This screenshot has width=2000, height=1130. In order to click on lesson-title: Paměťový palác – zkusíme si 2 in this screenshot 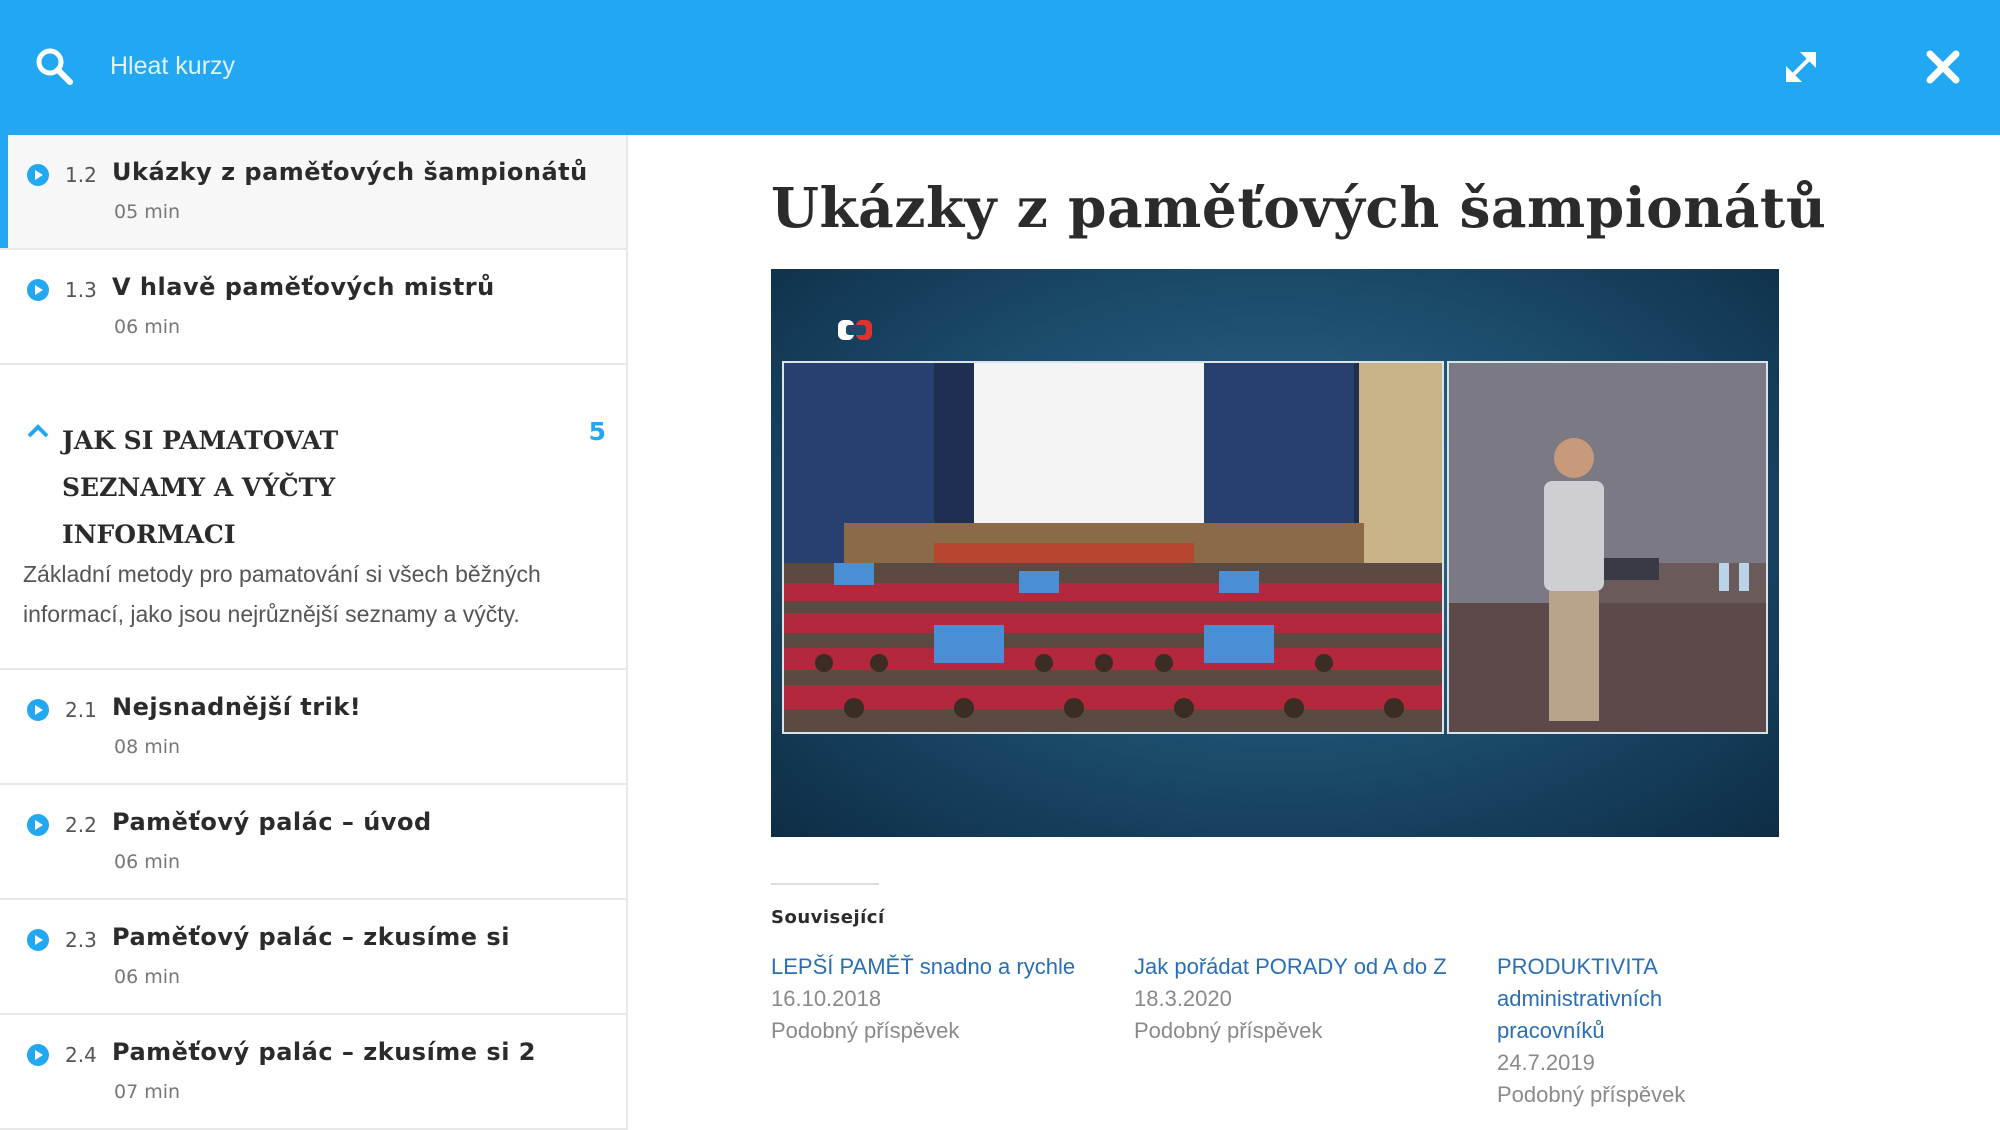, I will do `click(324, 1052)`.